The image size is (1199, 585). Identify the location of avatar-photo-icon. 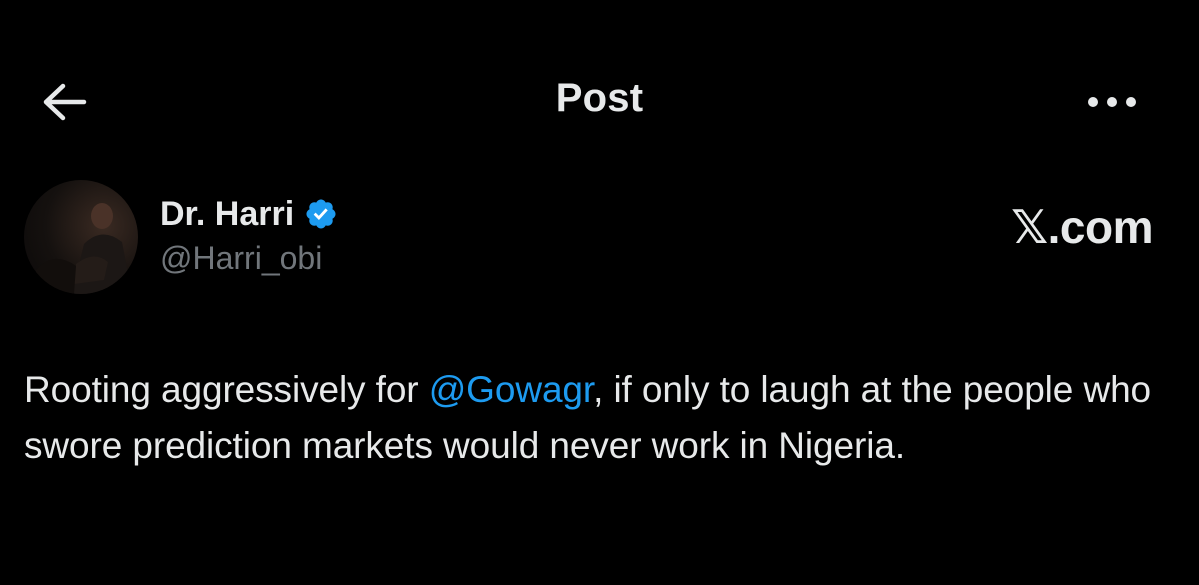
(82, 248).